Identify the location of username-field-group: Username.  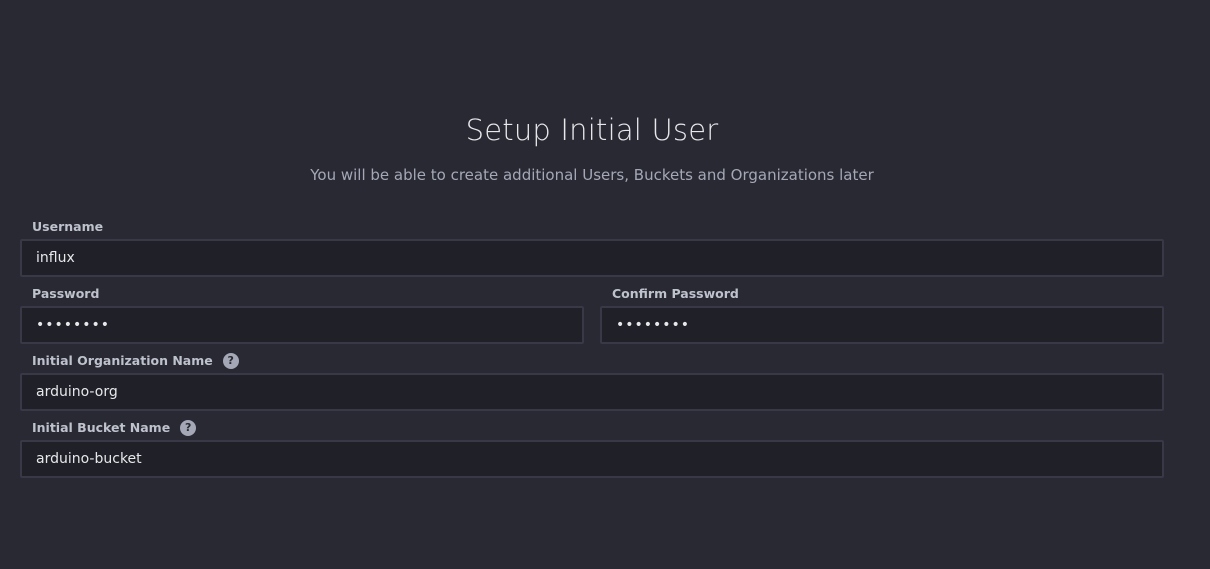
(592, 247).